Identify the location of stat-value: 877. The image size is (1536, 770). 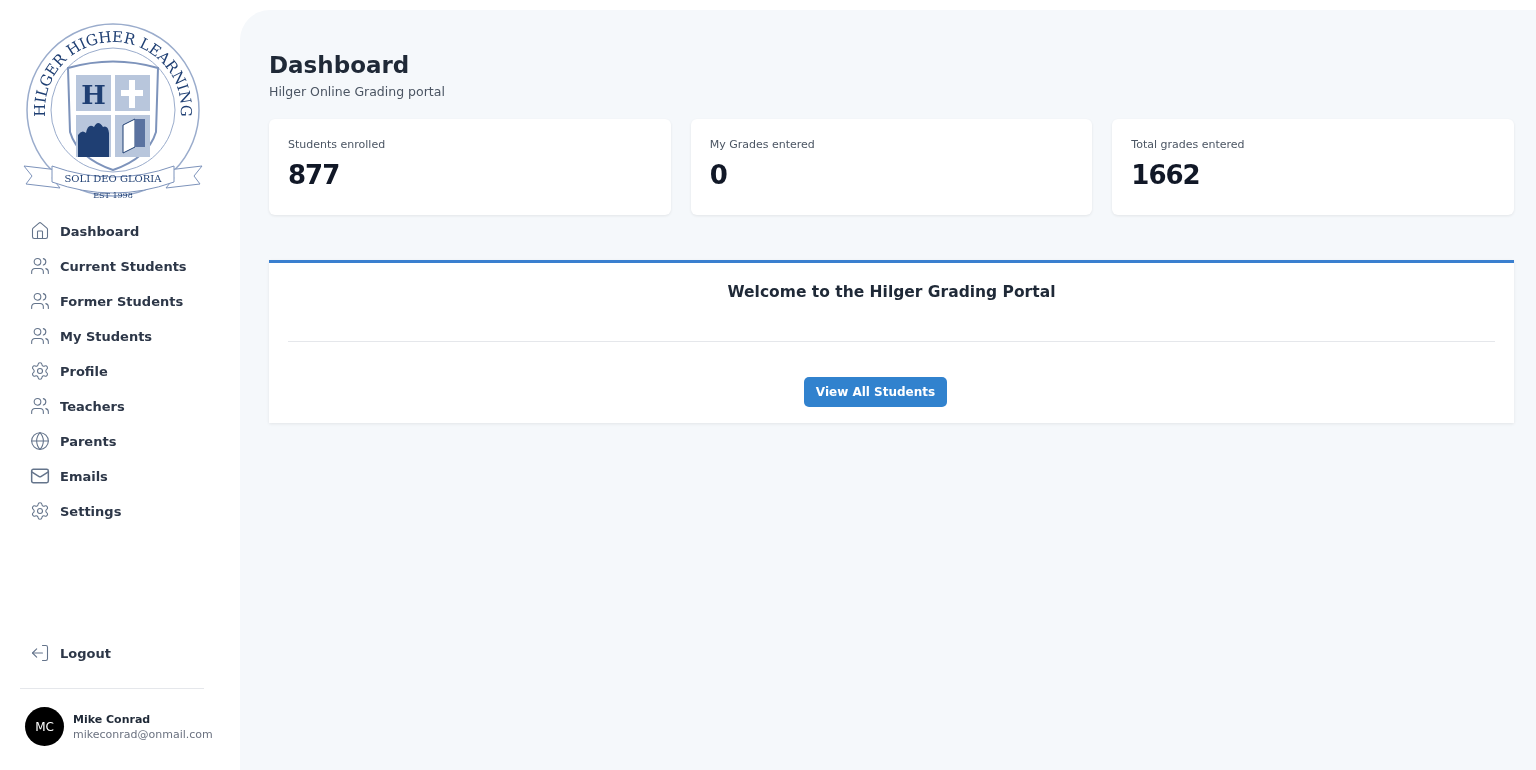
(314, 175).